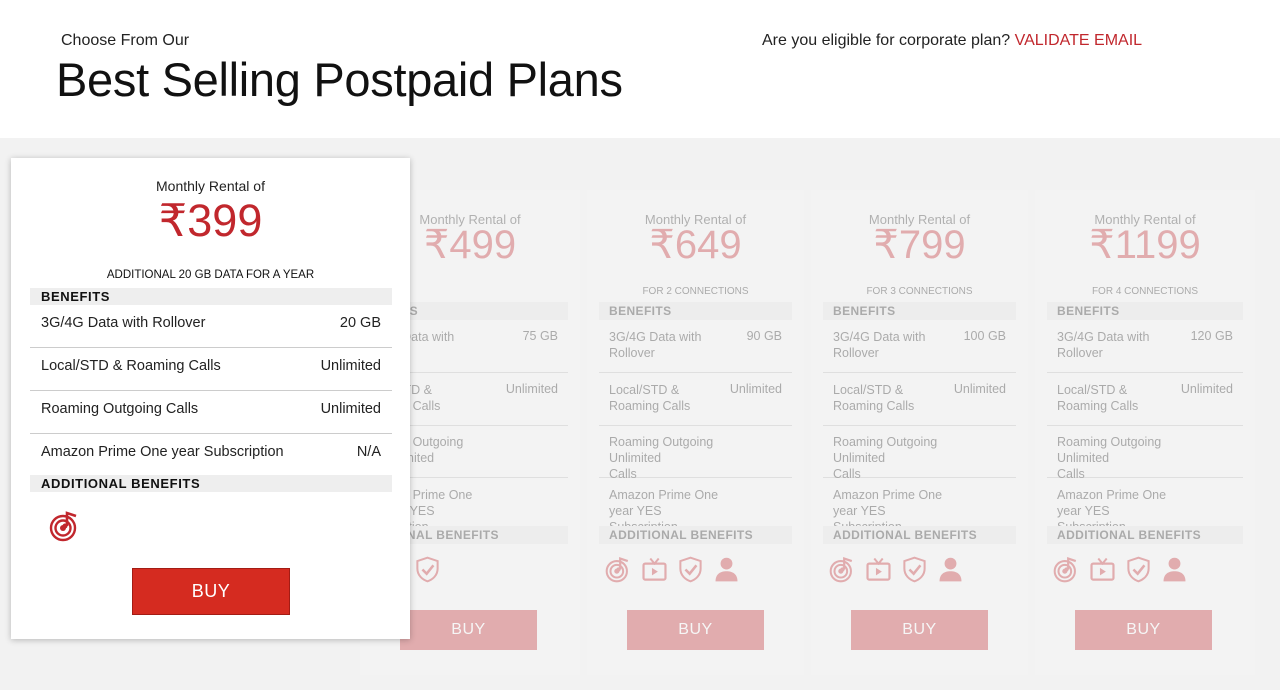 The width and height of the screenshot is (1280, 690). I want to click on benefit-row: 3G/4G Data with Rollover 20 GB, so click(211, 326).